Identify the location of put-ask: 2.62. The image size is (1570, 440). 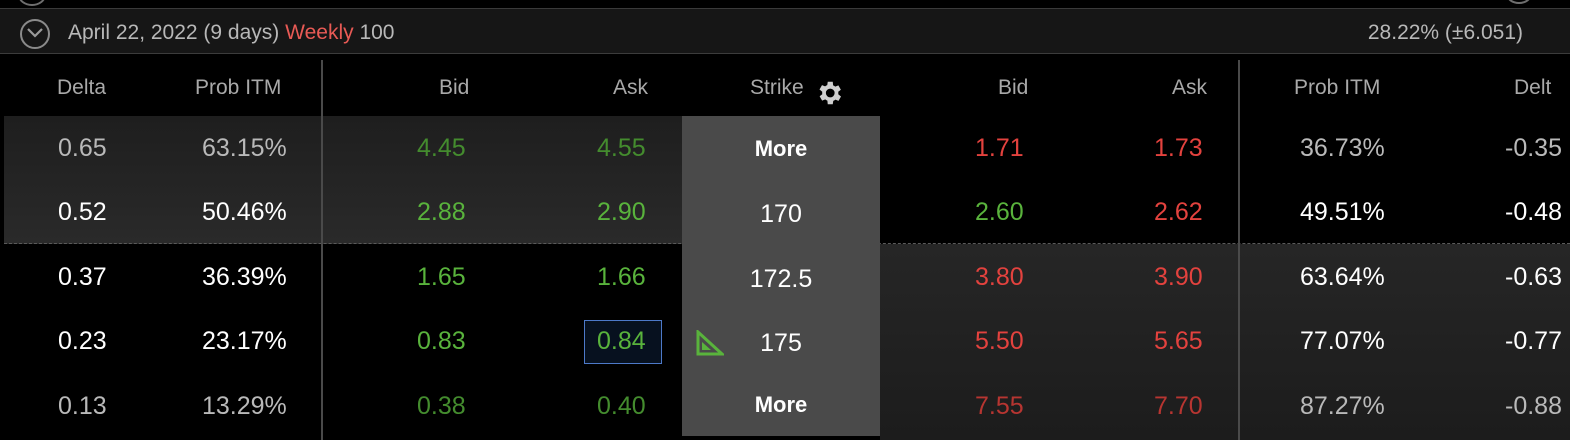
(1178, 212).